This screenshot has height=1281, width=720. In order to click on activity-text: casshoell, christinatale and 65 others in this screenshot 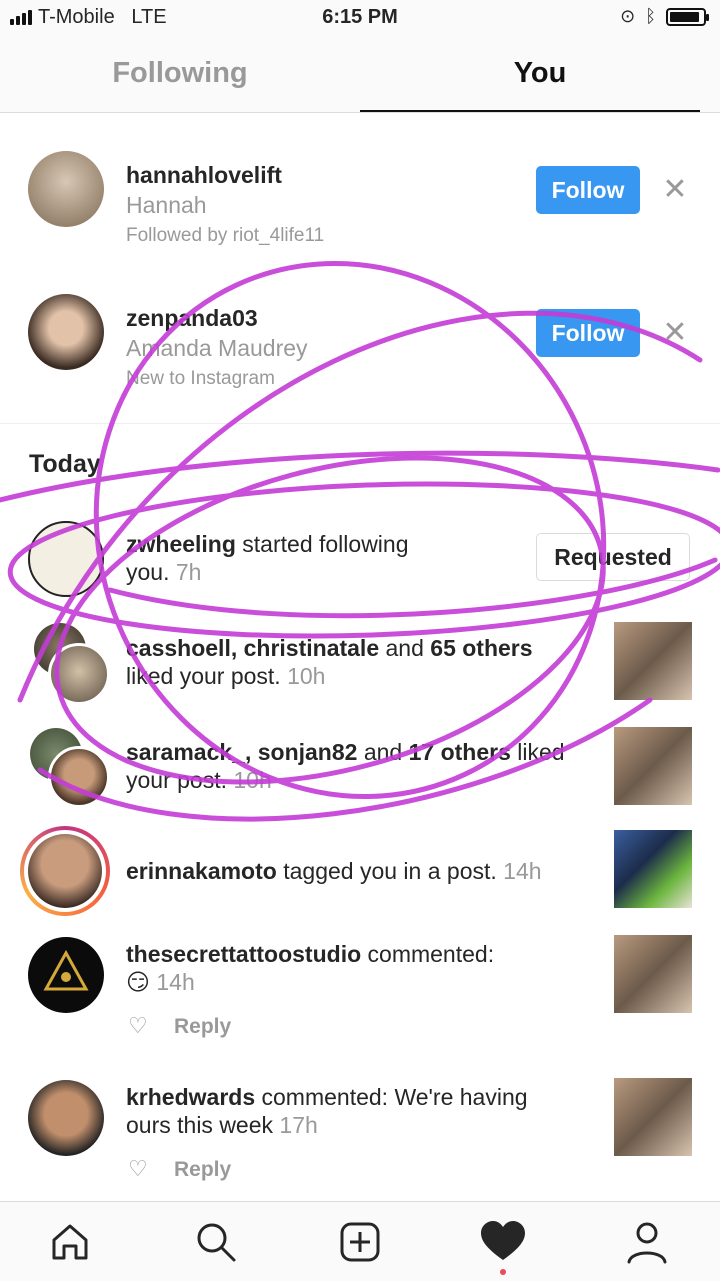, I will do `click(329, 648)`.